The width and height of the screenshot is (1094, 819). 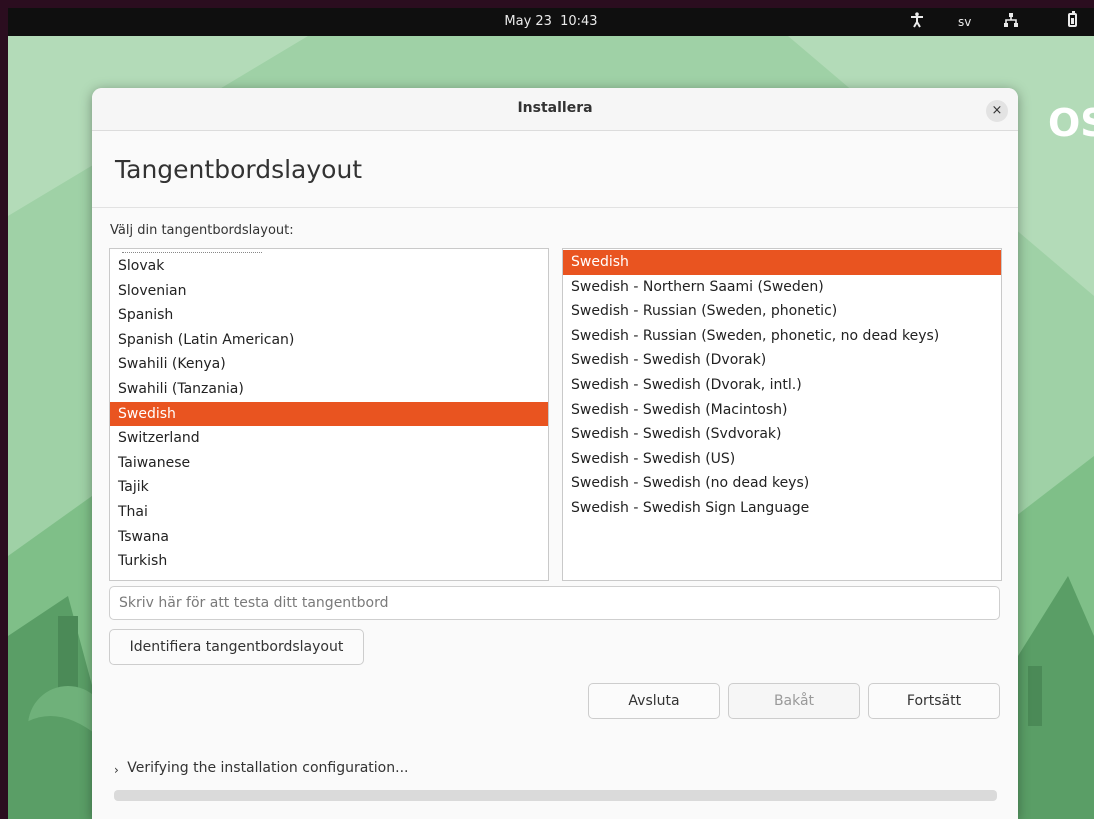 What do you see at coordinates (236, 647) in the screenshot?
I see `identify-layout-button: Identifiera tangentbordslayout` at bounding box center [236, 647].